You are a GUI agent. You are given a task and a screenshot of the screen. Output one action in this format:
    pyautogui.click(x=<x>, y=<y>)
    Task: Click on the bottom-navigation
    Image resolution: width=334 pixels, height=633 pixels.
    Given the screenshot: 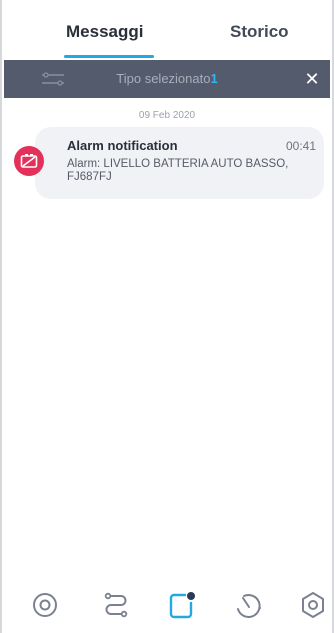 What is the action you would take?
    pyautogui.click(x=167, y=607)
    